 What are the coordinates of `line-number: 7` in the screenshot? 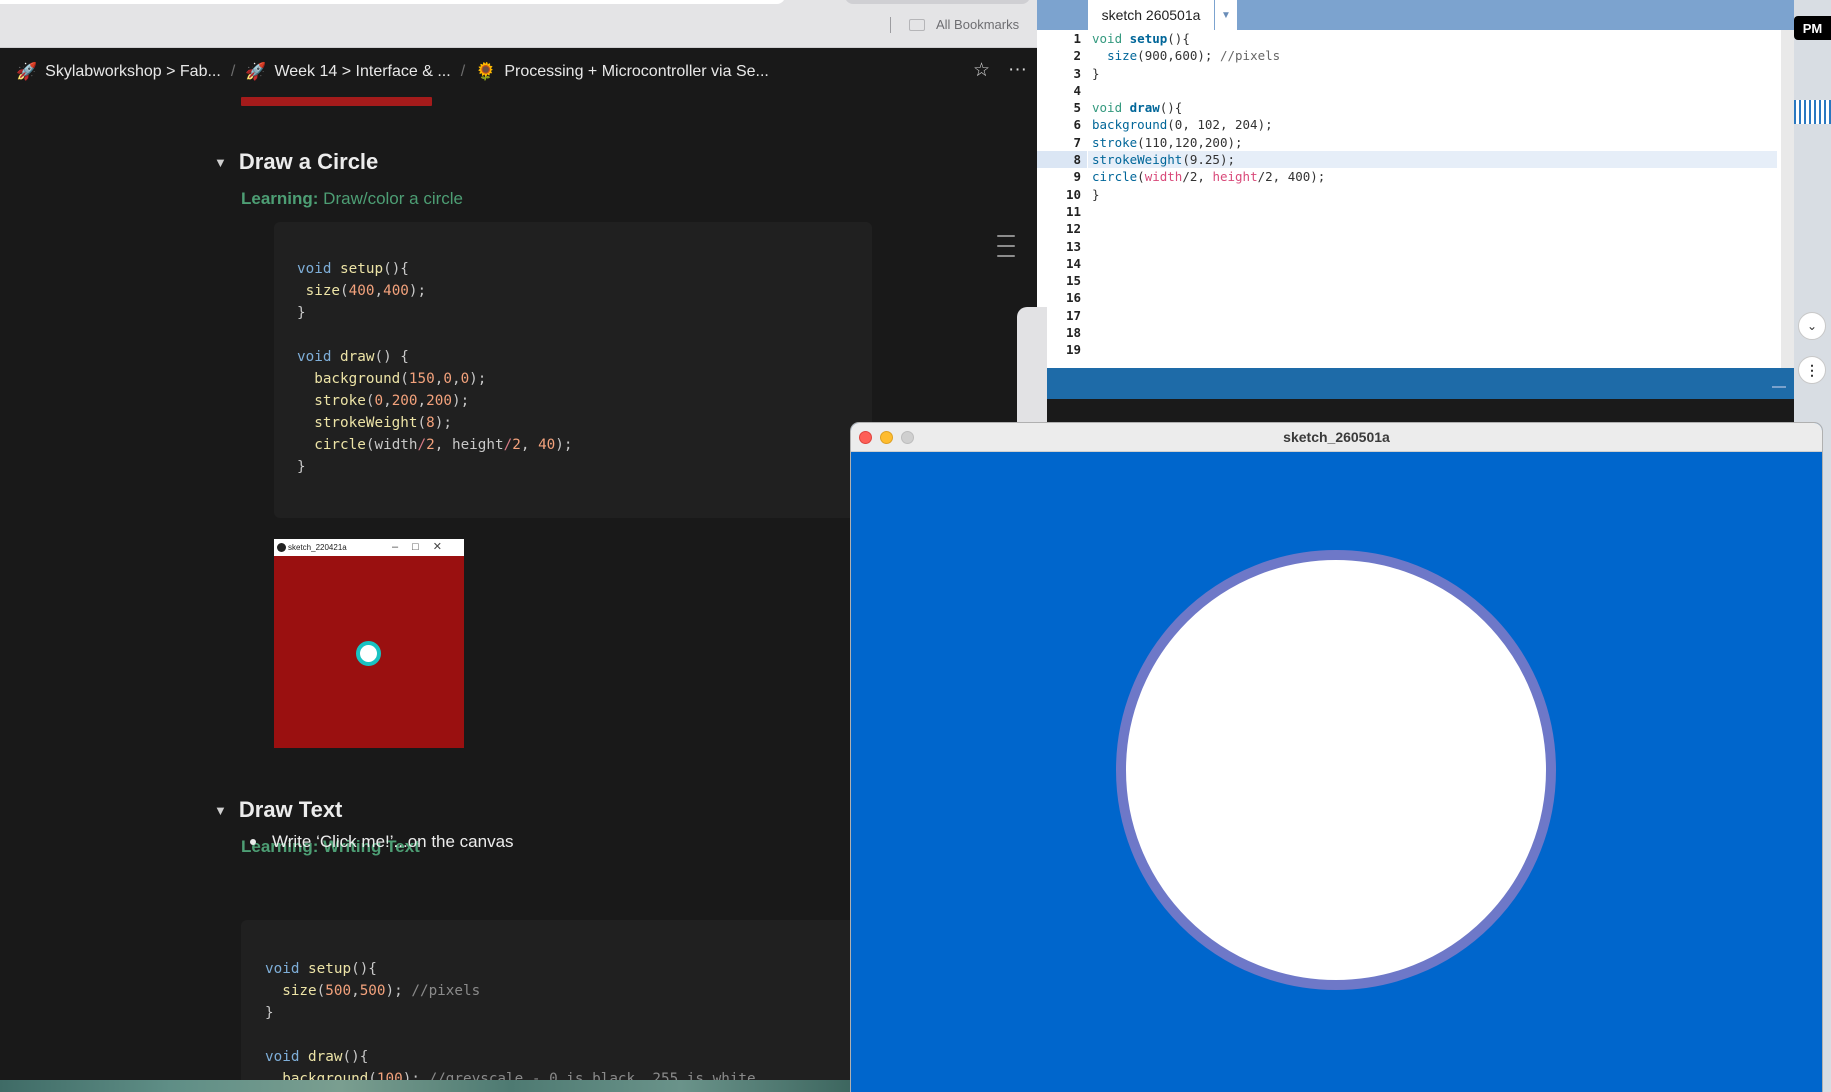 It's located at (1077, 142).